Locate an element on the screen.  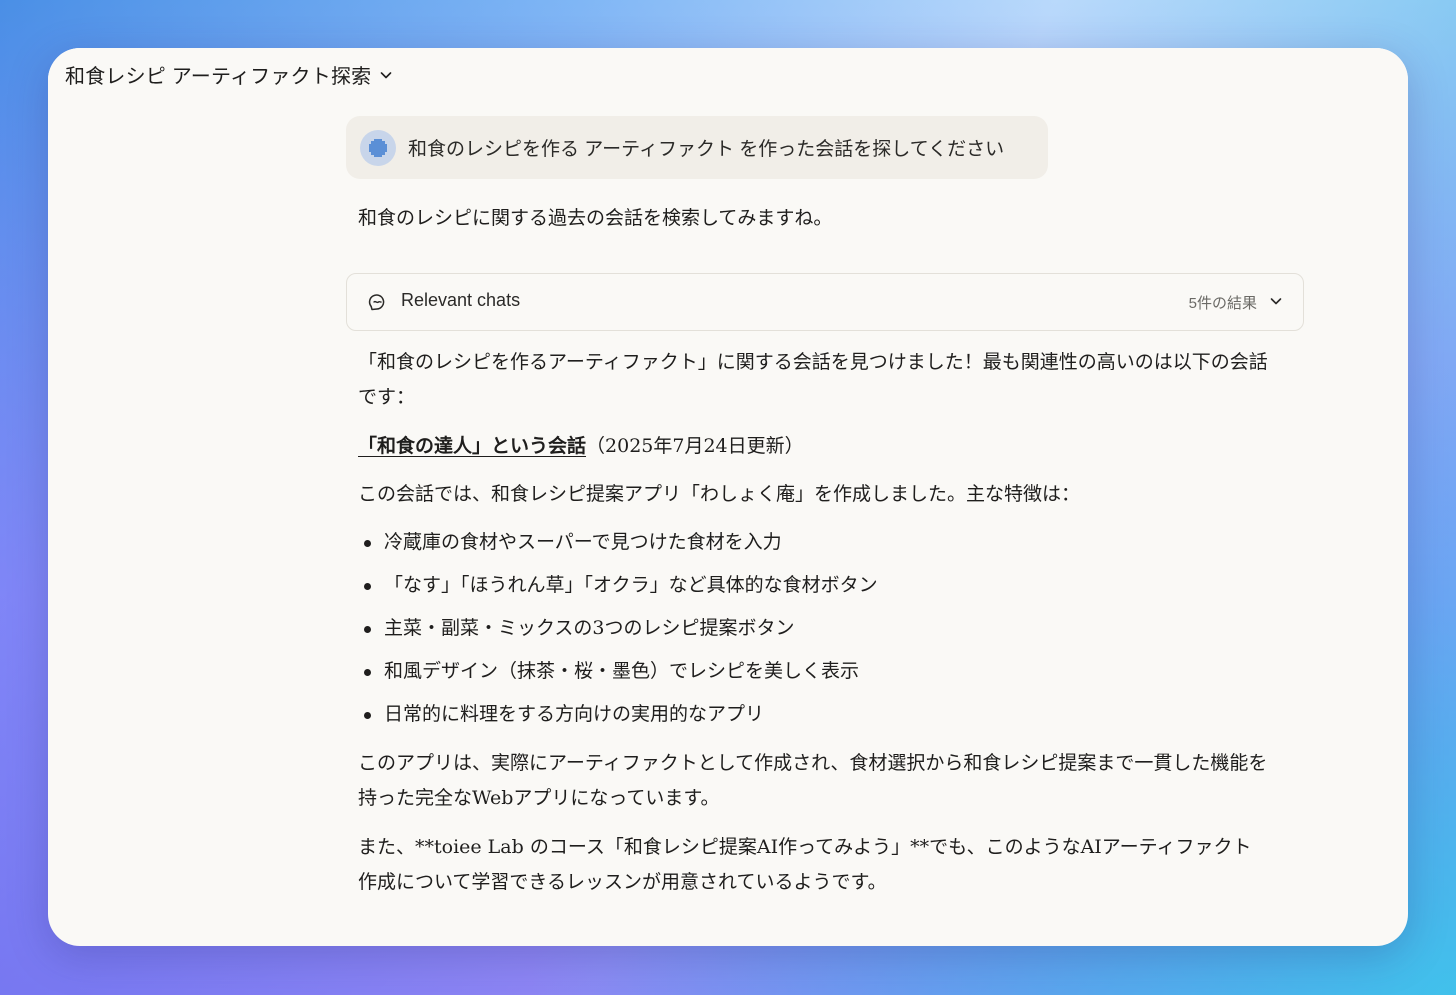
chat-link: 「和食の達人」という会話 is located at coordinates (472, 446).